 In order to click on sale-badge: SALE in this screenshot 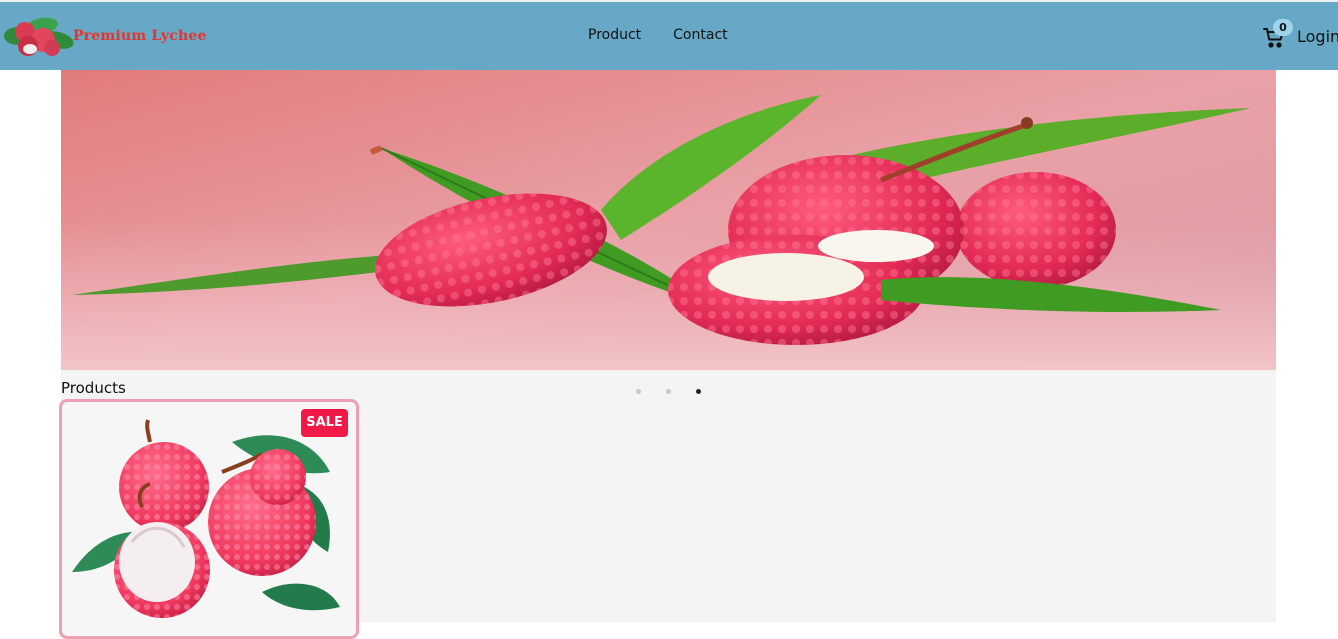, I will do `click(324, 423)`.